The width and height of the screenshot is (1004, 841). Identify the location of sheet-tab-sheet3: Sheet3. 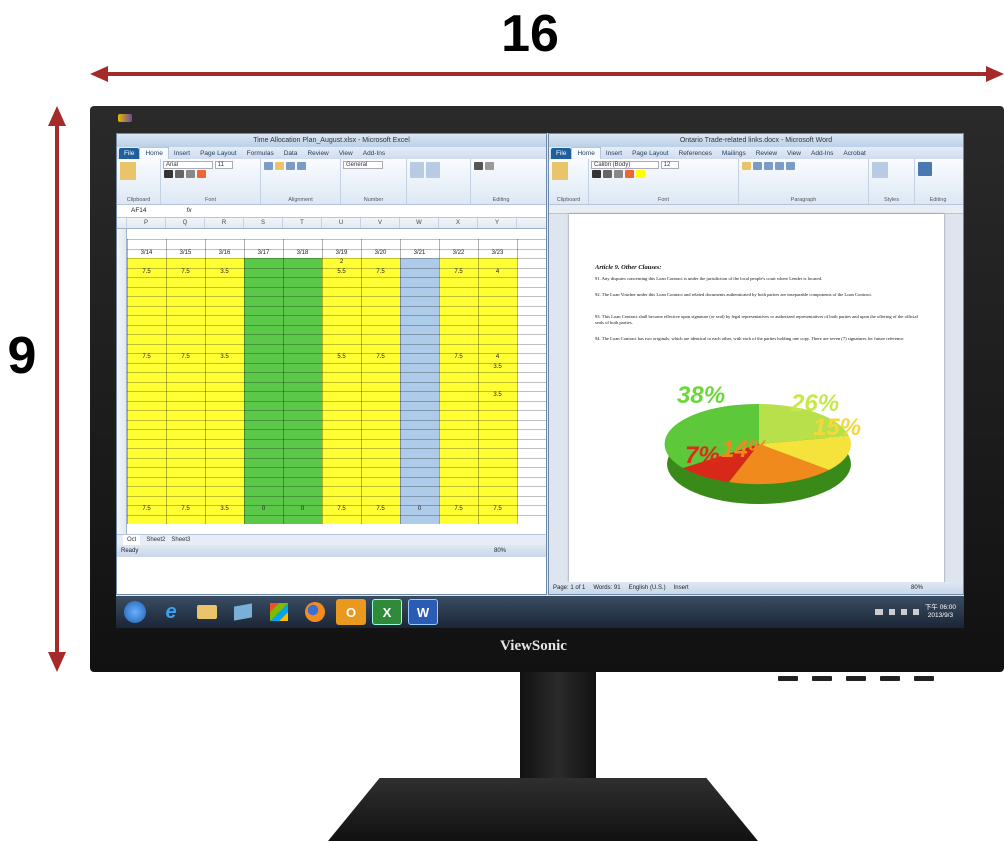
(180, 540).